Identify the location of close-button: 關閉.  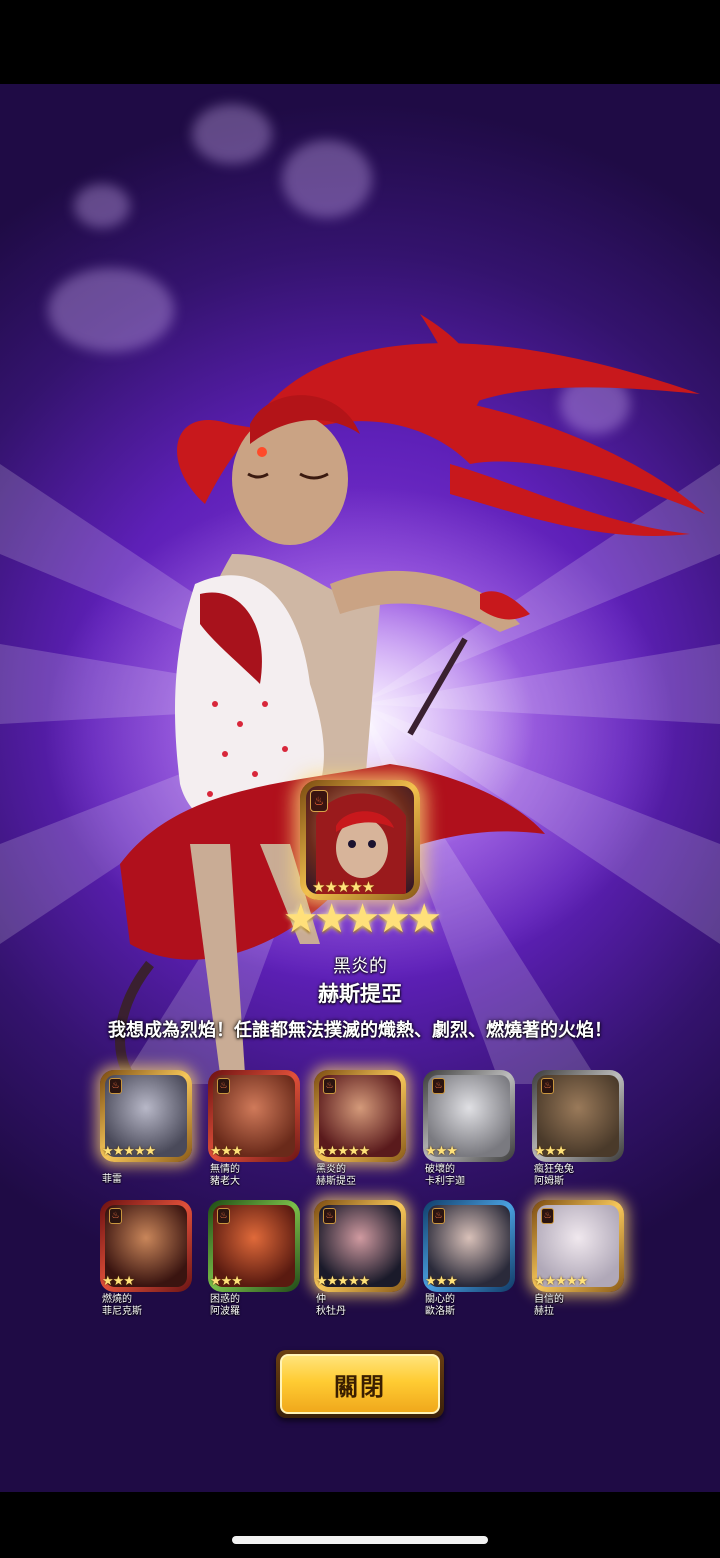
(360, 1384).